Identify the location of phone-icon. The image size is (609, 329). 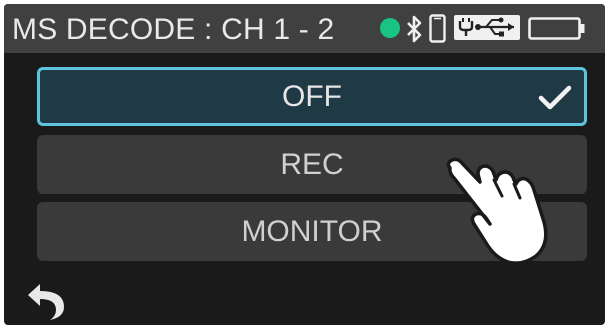
(437, 28).